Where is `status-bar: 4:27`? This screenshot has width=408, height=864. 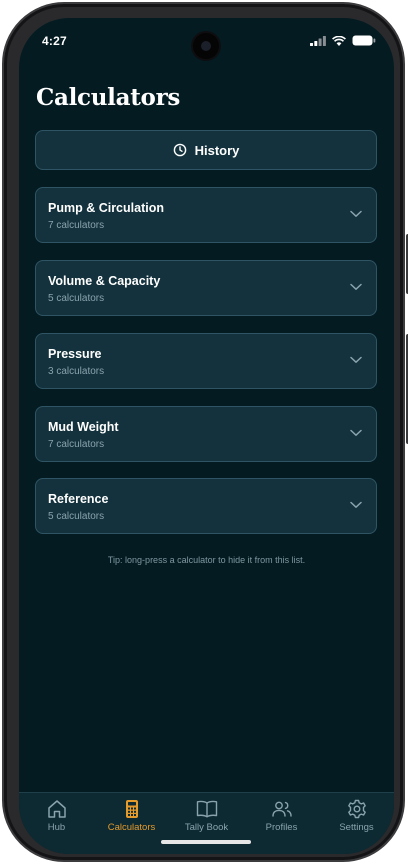
status-bar: 4:27 is located at coordinates (206, 41).